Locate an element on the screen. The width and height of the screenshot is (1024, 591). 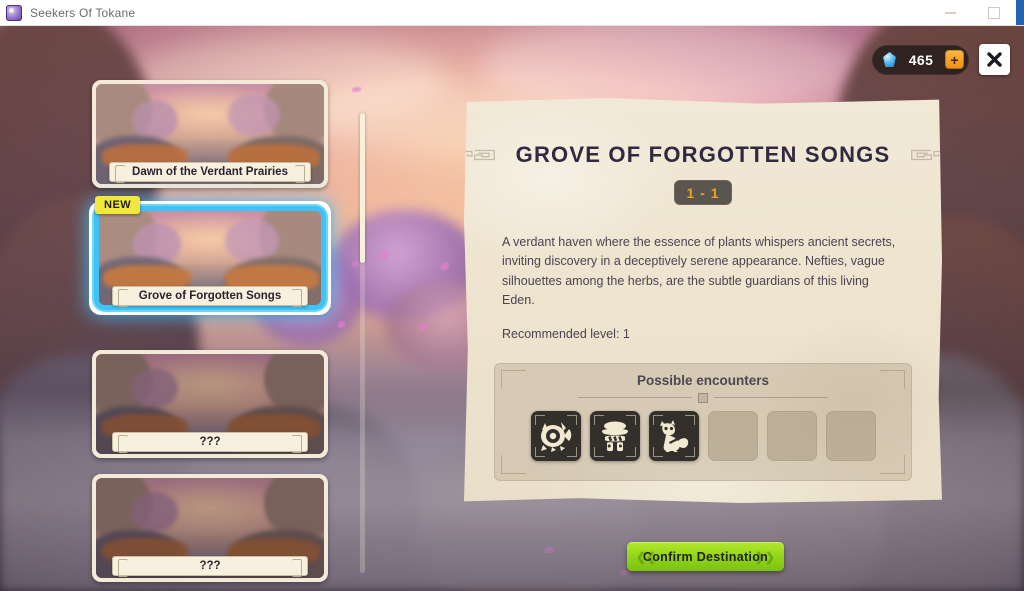
divider-diamond-icon is located at coordinates (703, 397).